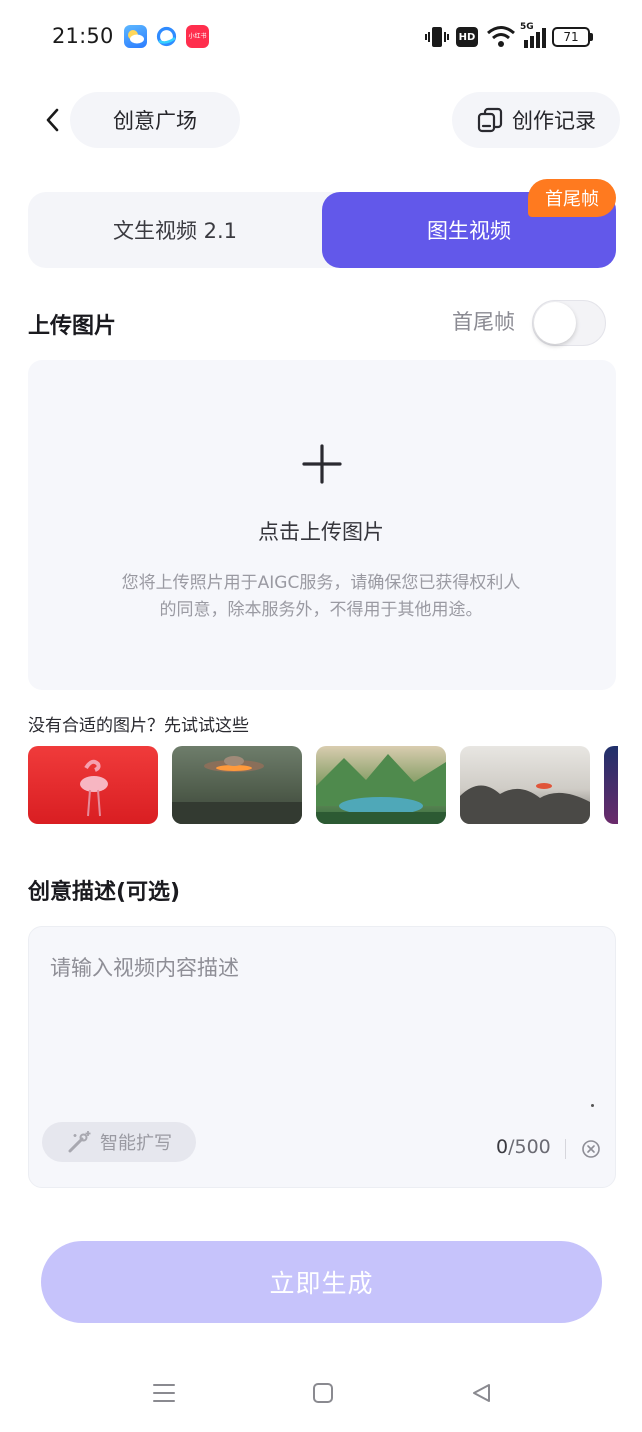 The height and width of the screenshot is (1432, 642). Describe the element at coordinates (175, 230) in the screenshot. I see `tab-text-to-video: 文生视频 2.1` at that location.